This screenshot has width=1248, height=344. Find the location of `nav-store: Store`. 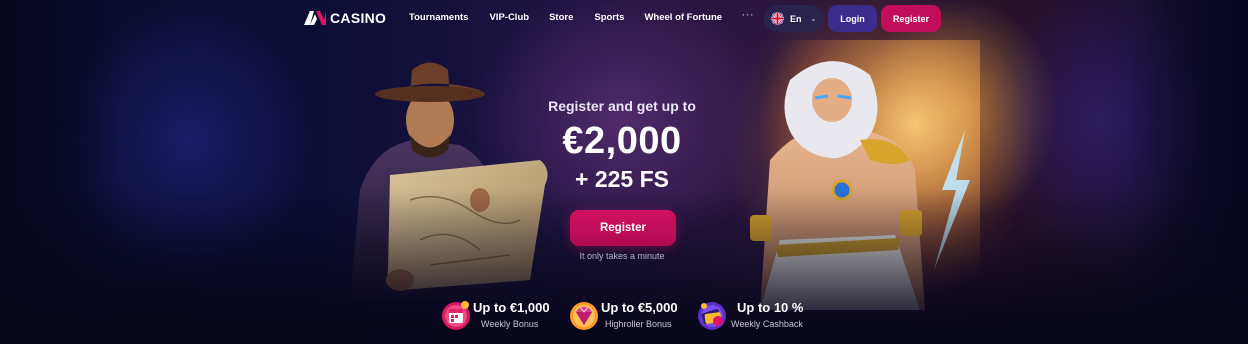

nav-store: Store is located at coordinates (561, 17).